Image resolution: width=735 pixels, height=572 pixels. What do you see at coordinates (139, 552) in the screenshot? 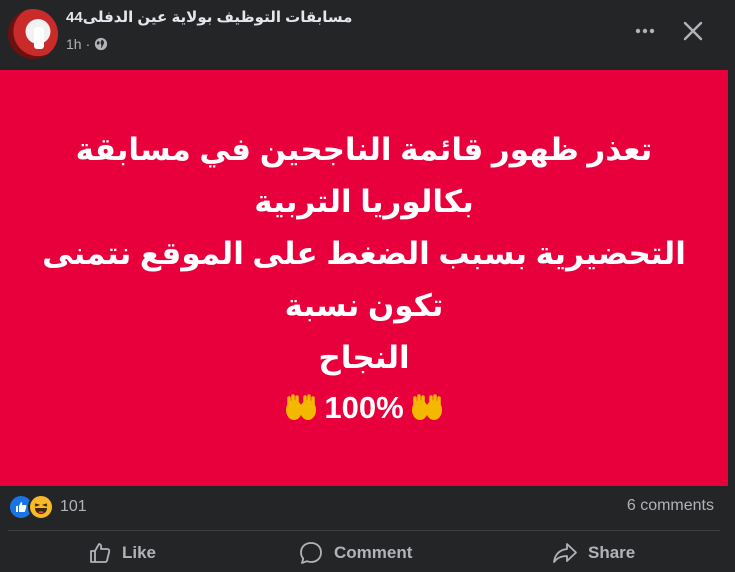
I see `like-label: Like` at bounding box center [139, 552].